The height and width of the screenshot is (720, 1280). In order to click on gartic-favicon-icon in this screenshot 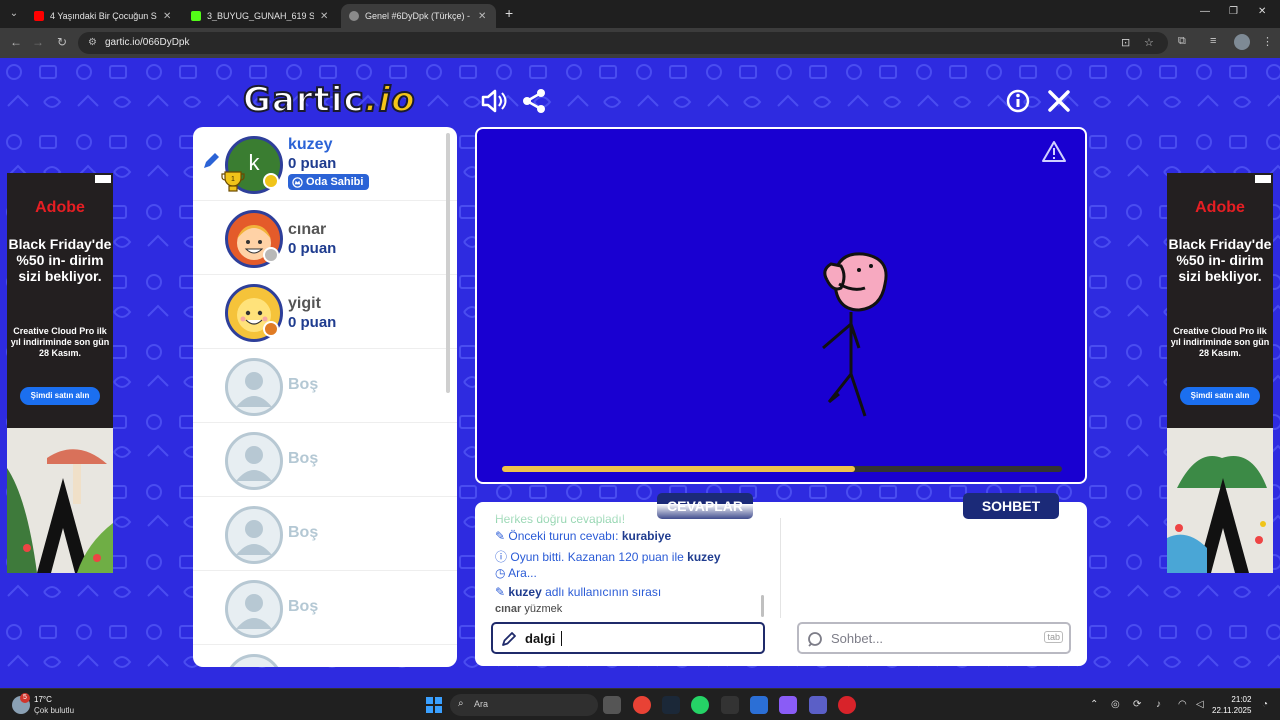, I will do `click(354, 16)`.